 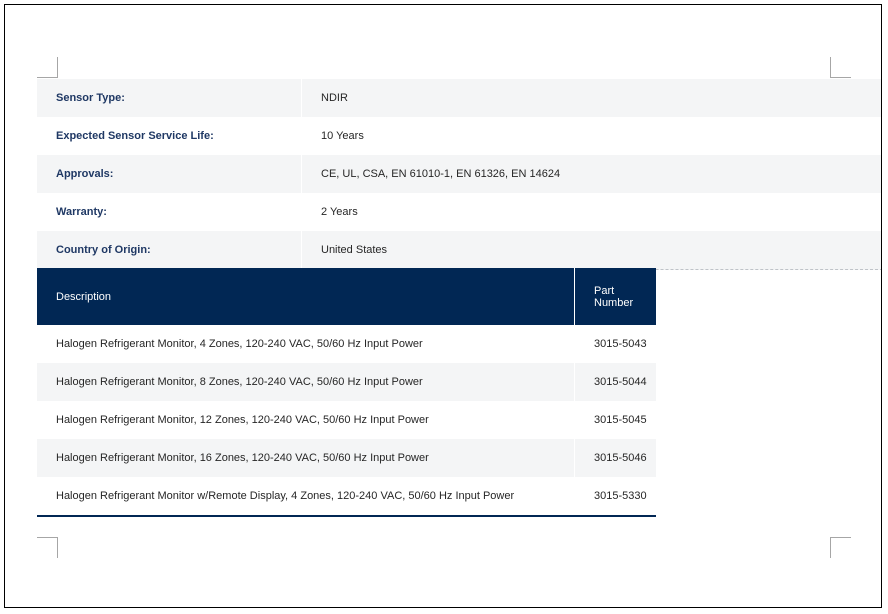 What do you see at coordinates (169, 98) in the screenshot?
I see `spec-label: Sensor Type:` at bounding box center [169, 98].